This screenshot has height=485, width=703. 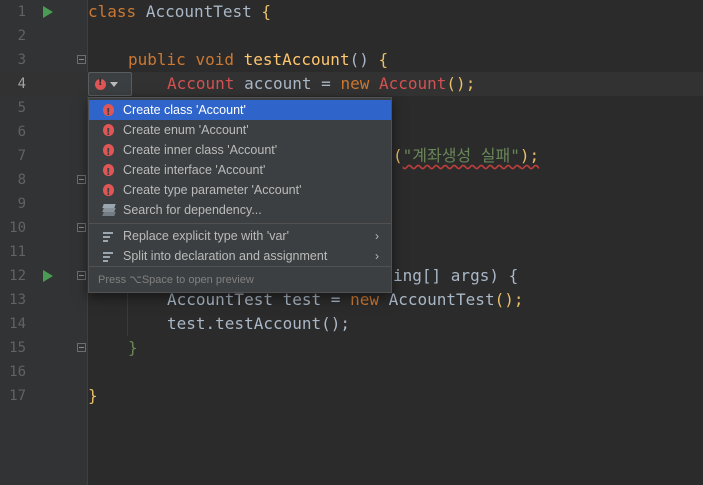 I want to click on line-number: 1, so click(x=21, y=12).